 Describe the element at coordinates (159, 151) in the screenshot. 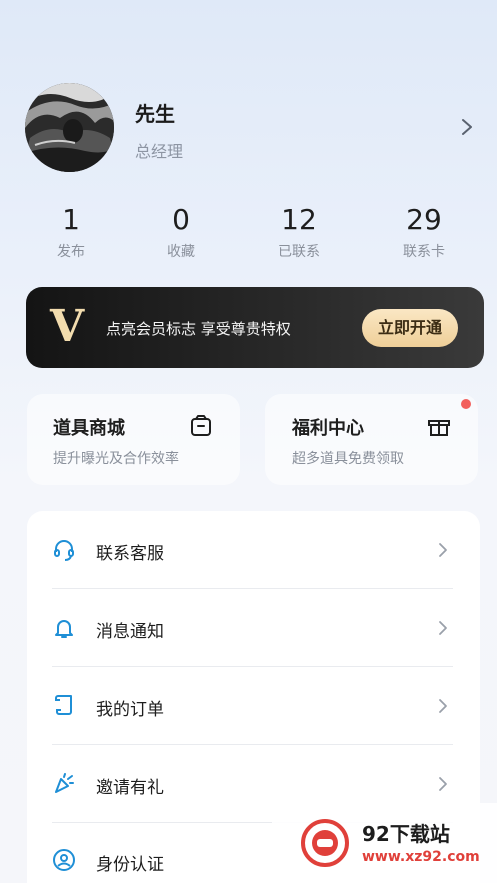

I see `user-title: 总经理` at that location.